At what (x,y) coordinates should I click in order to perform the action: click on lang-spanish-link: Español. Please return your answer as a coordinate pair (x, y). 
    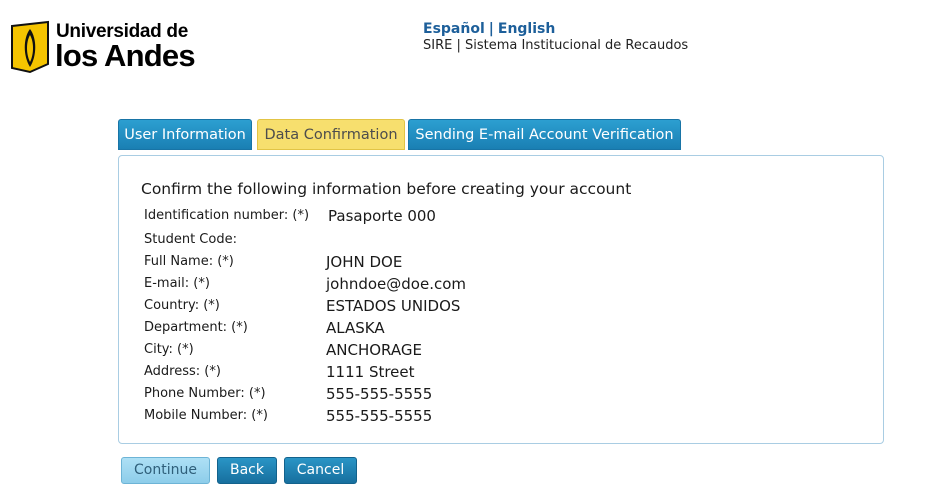
    Looking at the image, I should click on (454, 29).